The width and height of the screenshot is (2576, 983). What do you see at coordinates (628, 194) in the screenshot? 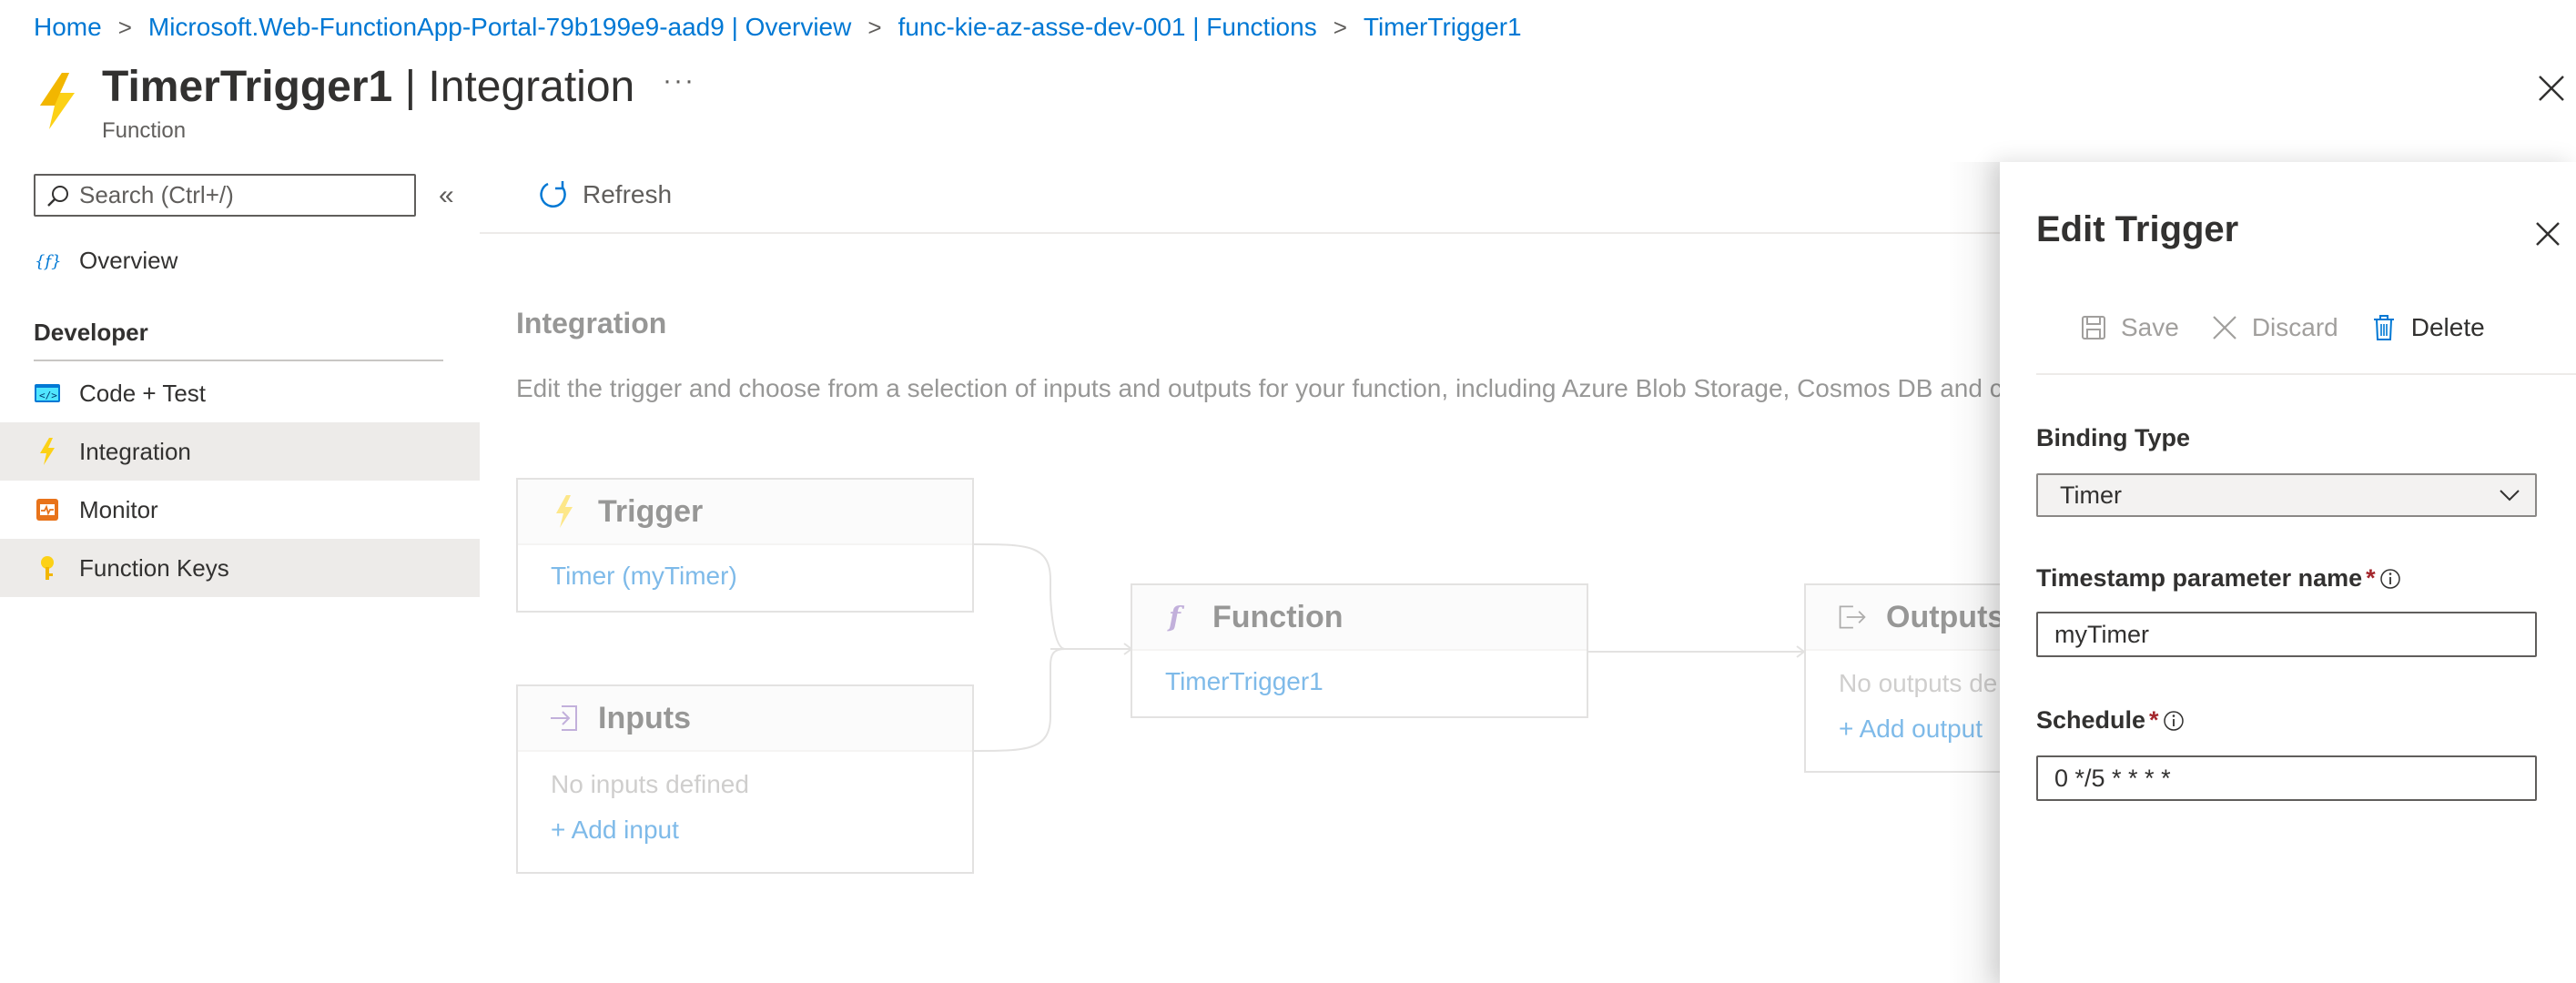
I see `refresh-label: Refresh` at bounding box center [628, 194].